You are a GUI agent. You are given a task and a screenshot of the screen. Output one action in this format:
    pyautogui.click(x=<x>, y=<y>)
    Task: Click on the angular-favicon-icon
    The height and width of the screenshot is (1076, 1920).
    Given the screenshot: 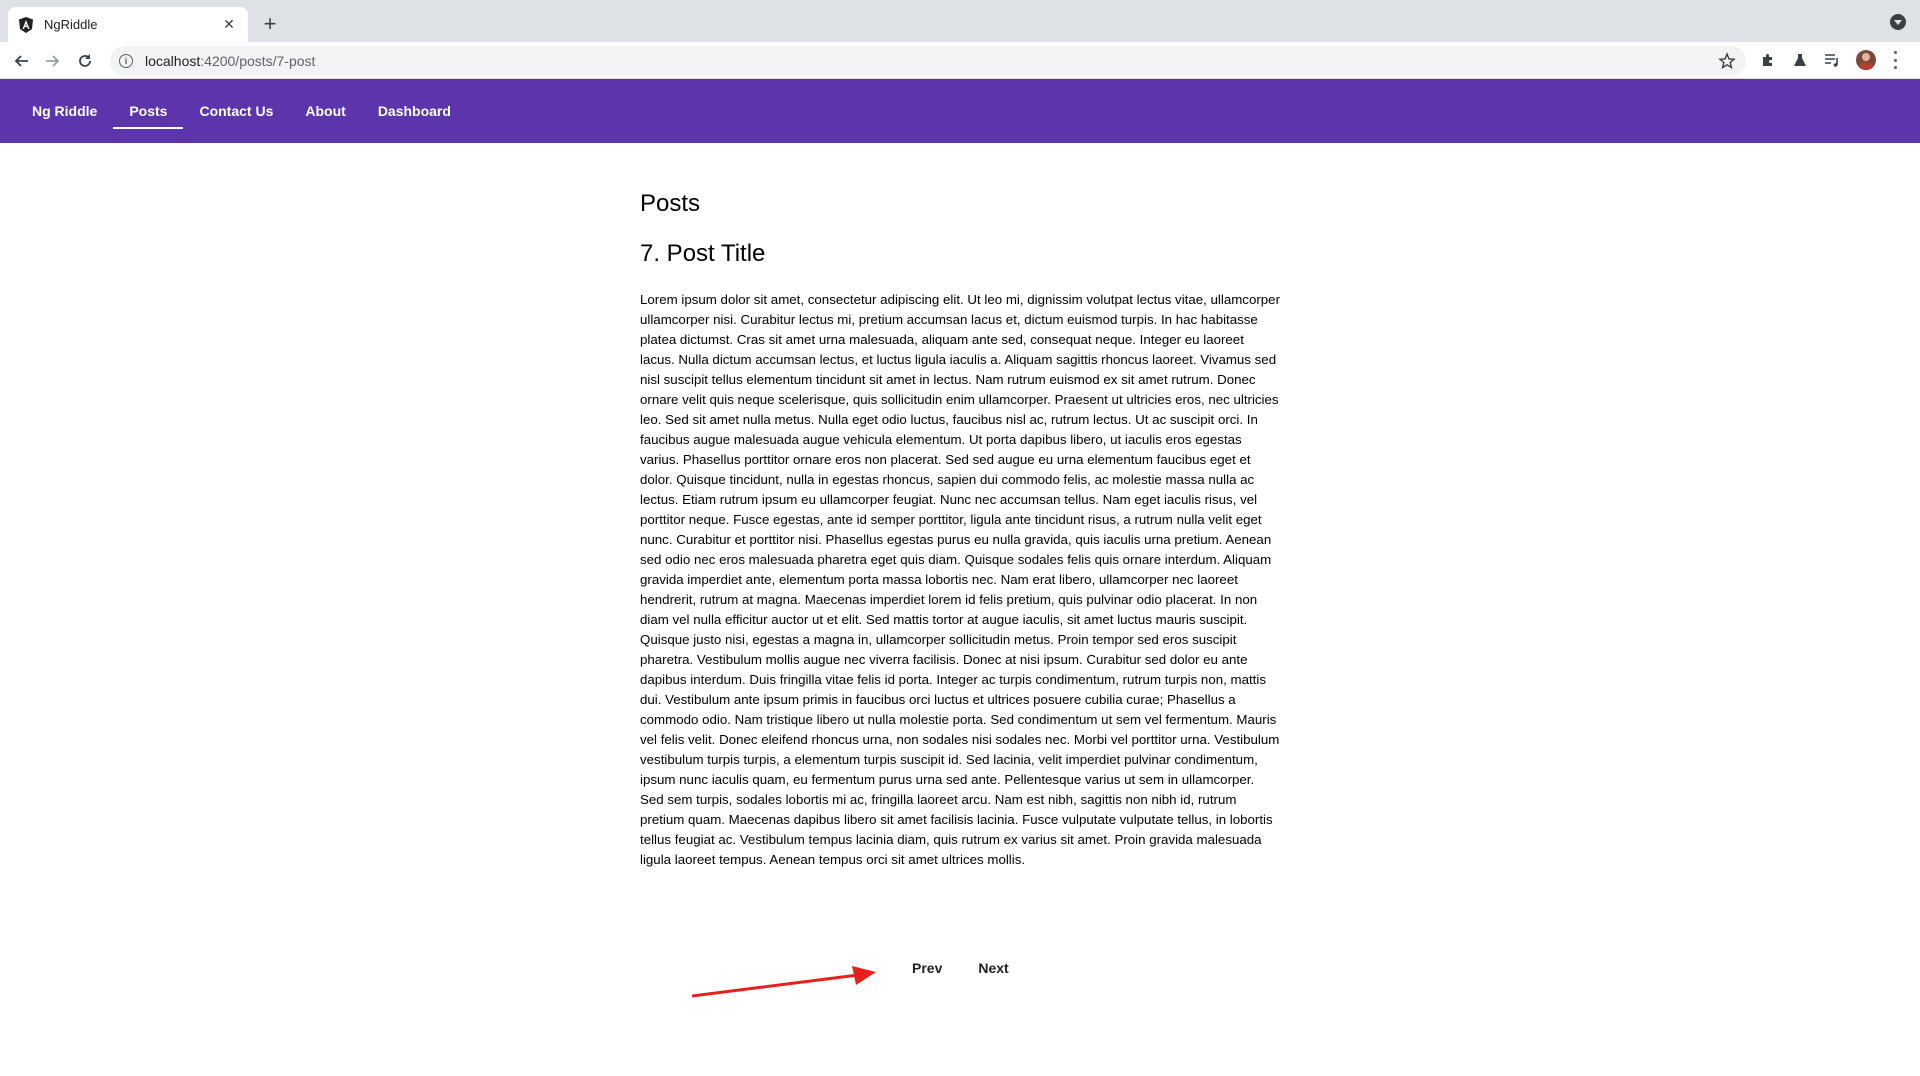 What is the action you would take?
    pyautogui.click(x=26, y=24)
    